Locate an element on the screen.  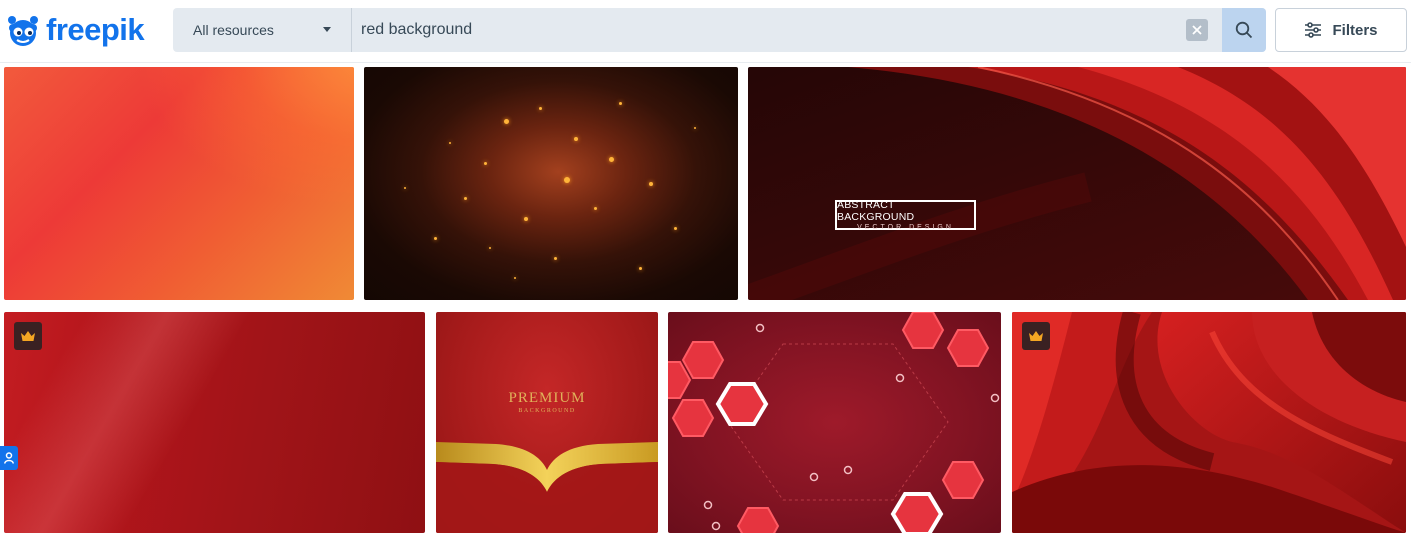
search-input is located at coordinates (771, 30).